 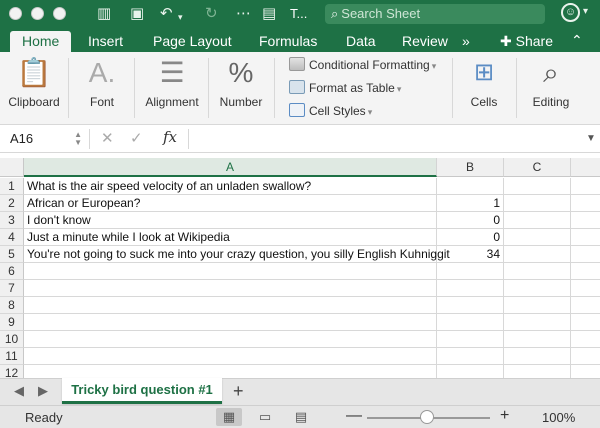 I want to click on column-header-a: A, so click(x=230, y=167).